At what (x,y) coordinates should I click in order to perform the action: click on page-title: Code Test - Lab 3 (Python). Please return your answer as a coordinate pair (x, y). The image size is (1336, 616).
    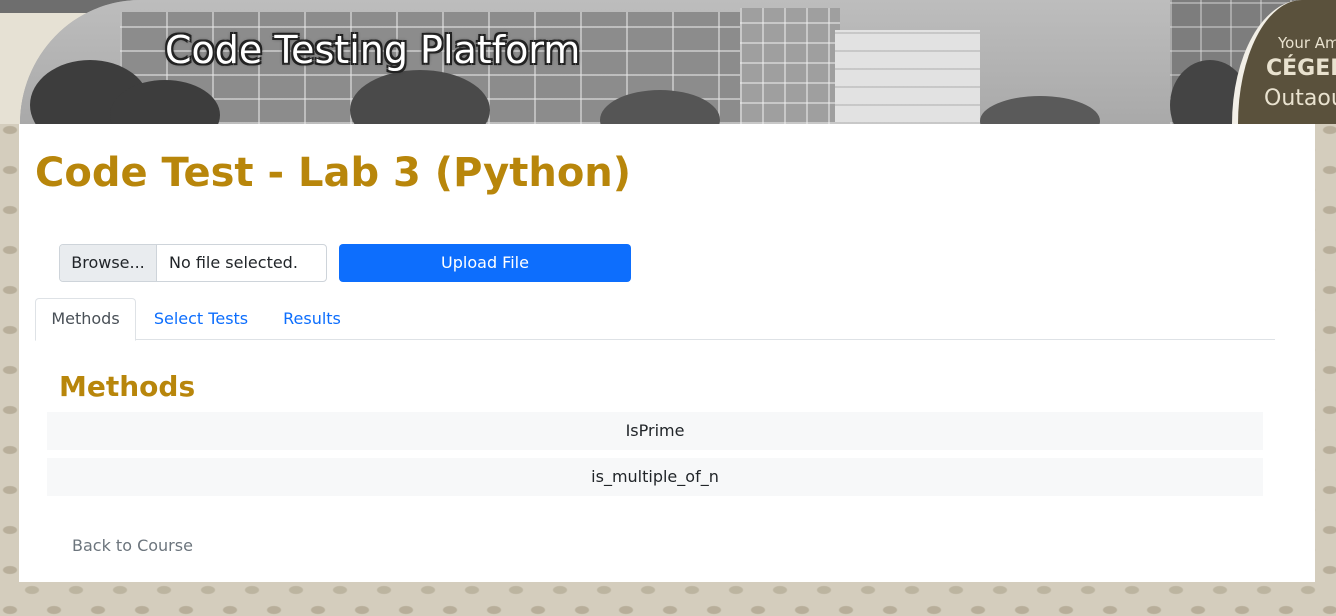
    Looking at the image, I should click on (333, 173).